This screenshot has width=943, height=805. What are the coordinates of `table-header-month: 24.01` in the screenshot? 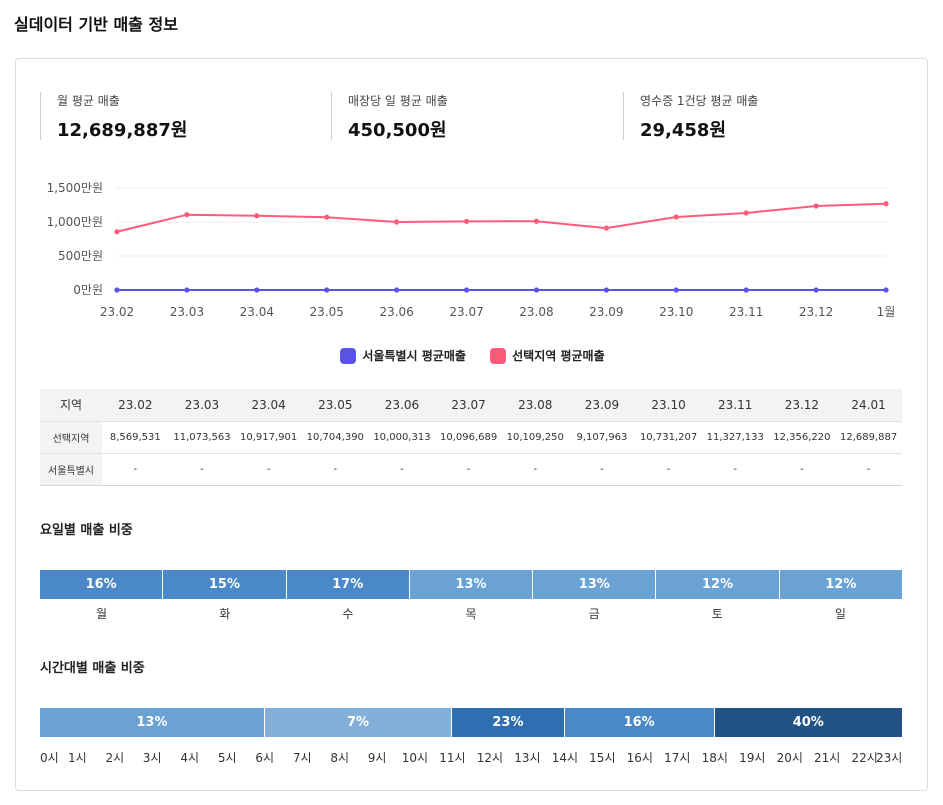 It's located at (868, 405).